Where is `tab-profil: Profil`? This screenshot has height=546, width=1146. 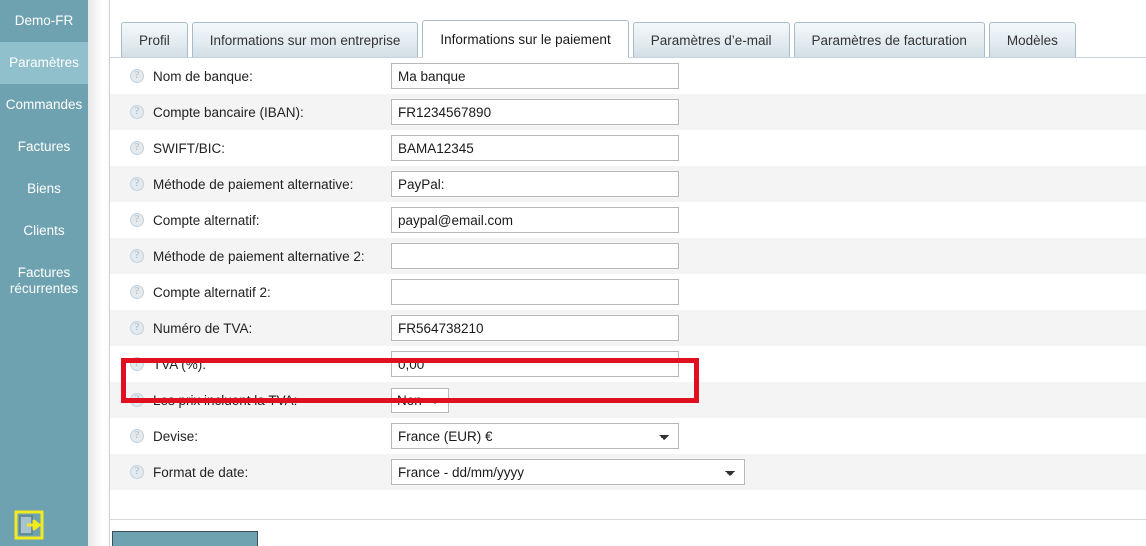 tab-profil: Profil is located at coordinates (154, 40).